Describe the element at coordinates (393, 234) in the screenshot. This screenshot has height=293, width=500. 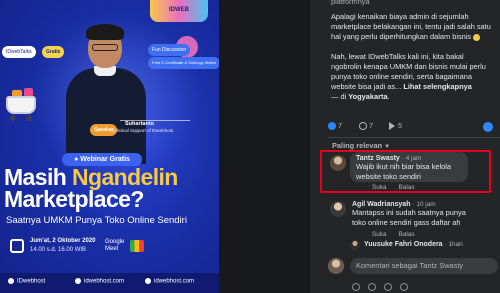
I see `comment-actions: Suka Balas` at that location.